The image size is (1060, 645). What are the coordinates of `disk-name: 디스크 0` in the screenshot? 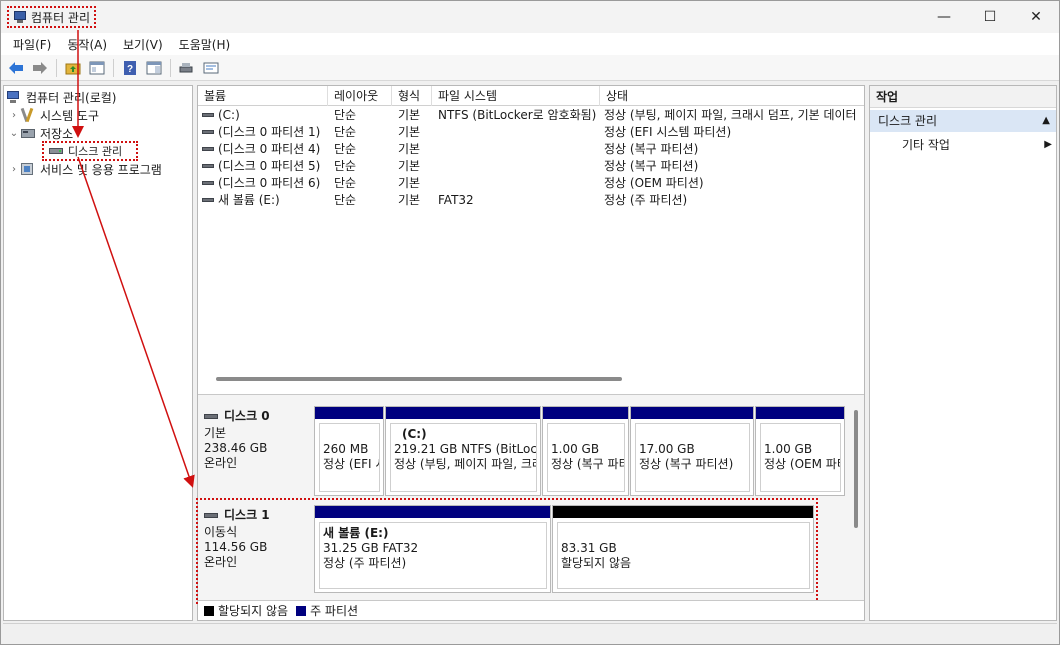 It's located at (247, 416).